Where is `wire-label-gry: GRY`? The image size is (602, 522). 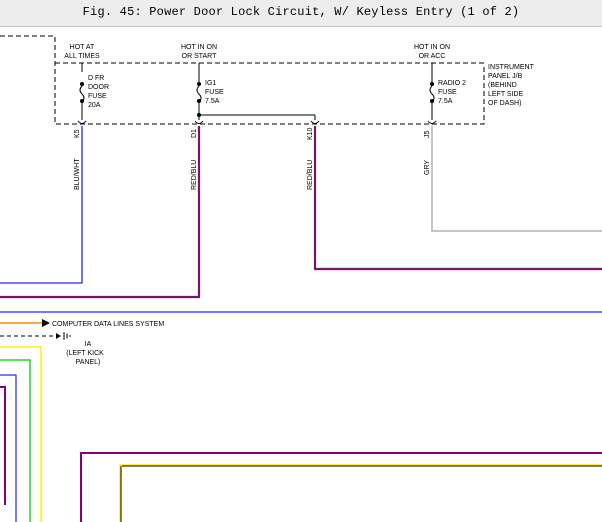
wire-label-gry: GRY is located at coordinates (427, 167).